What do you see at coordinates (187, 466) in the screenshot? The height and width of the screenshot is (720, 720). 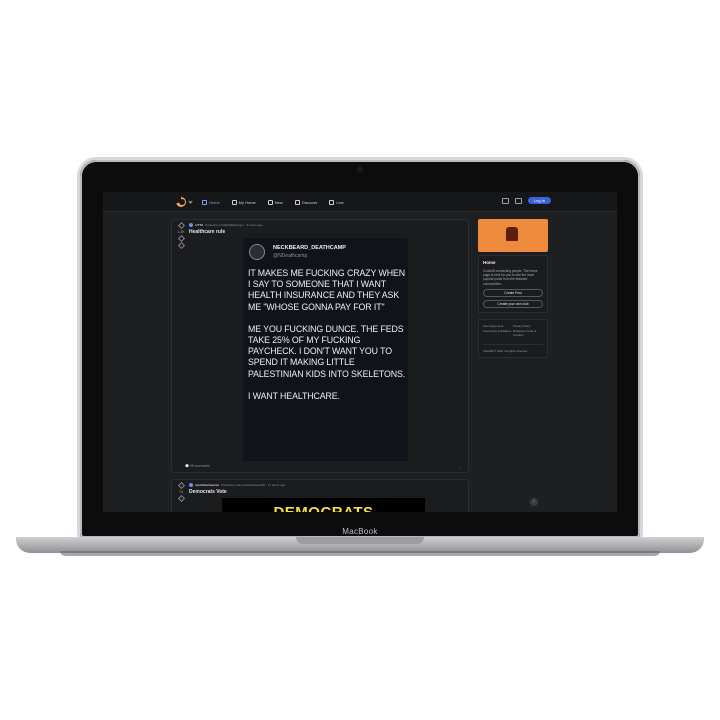 I see `comment-icon: 💬` at bounding box center [187, 466].